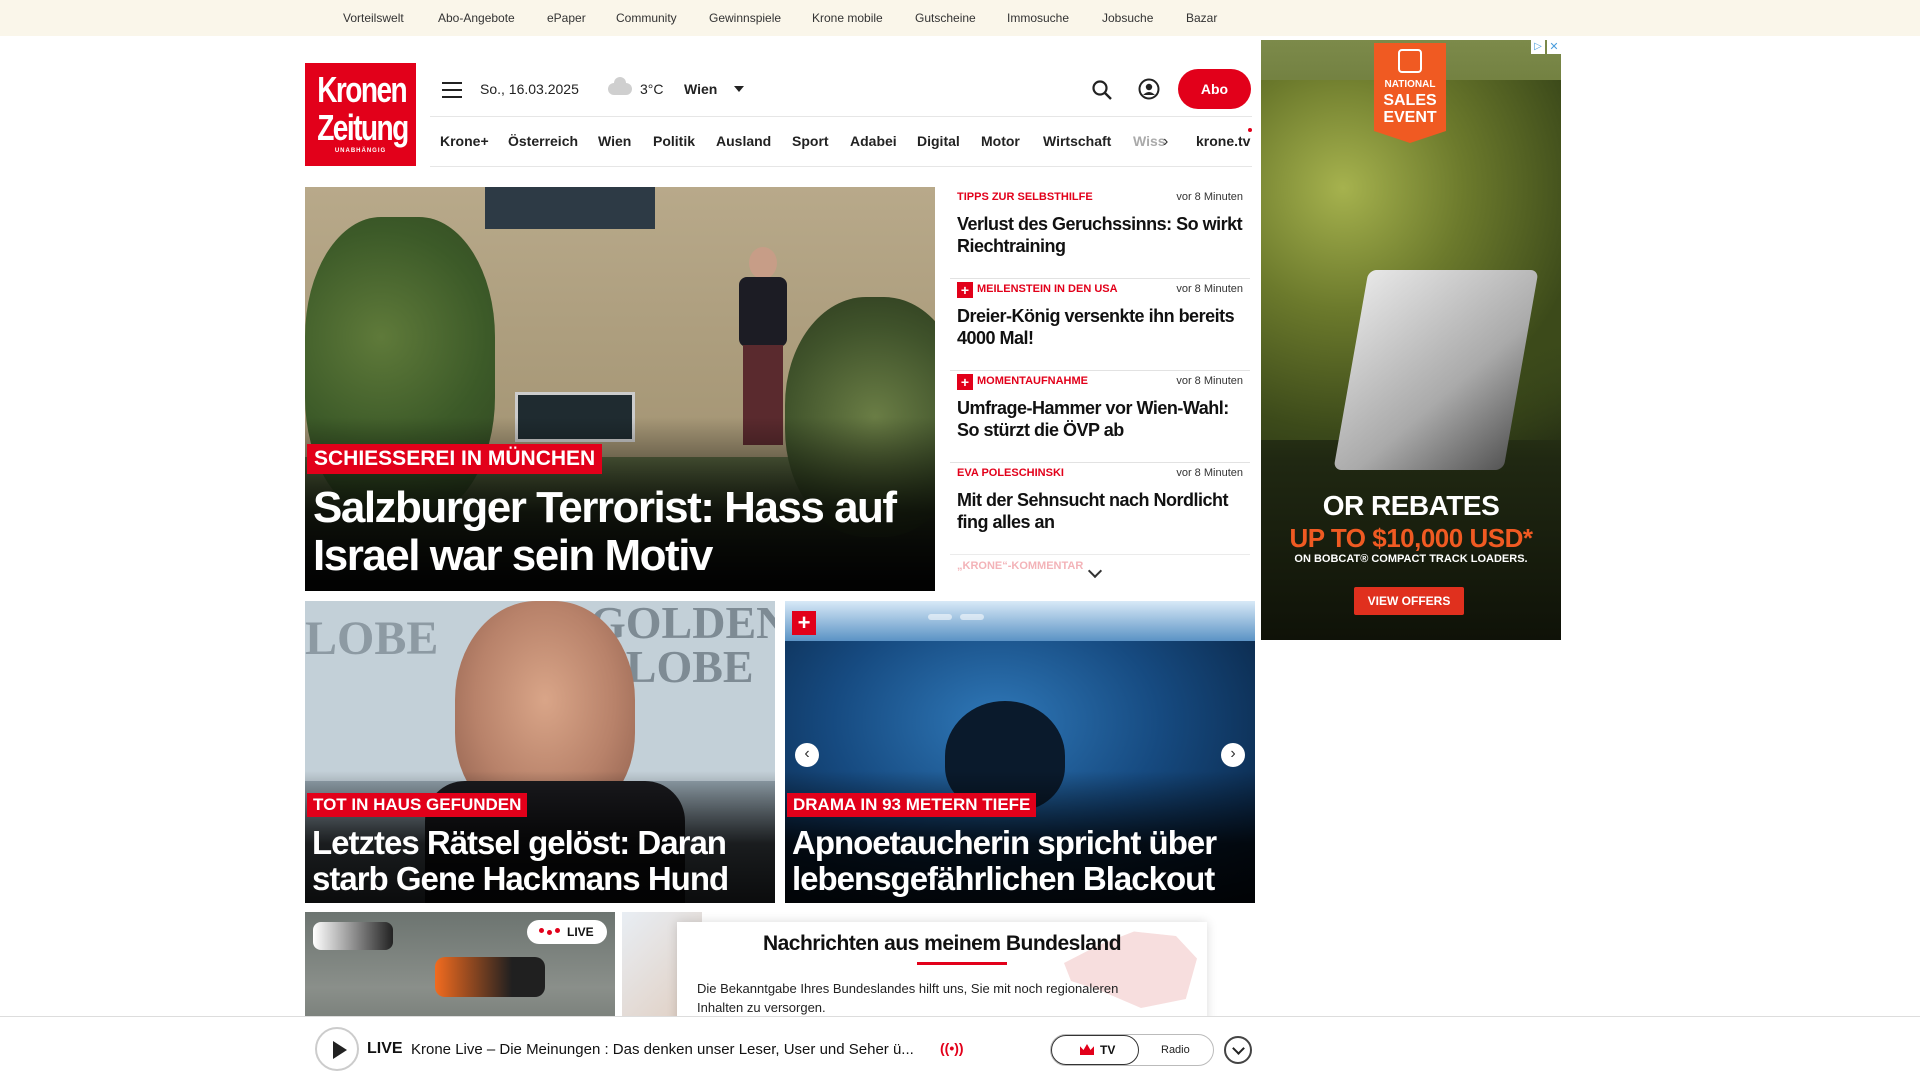  I want to click on nav-item-wirtschaft: Wirtschaft, so click(1077, 141).